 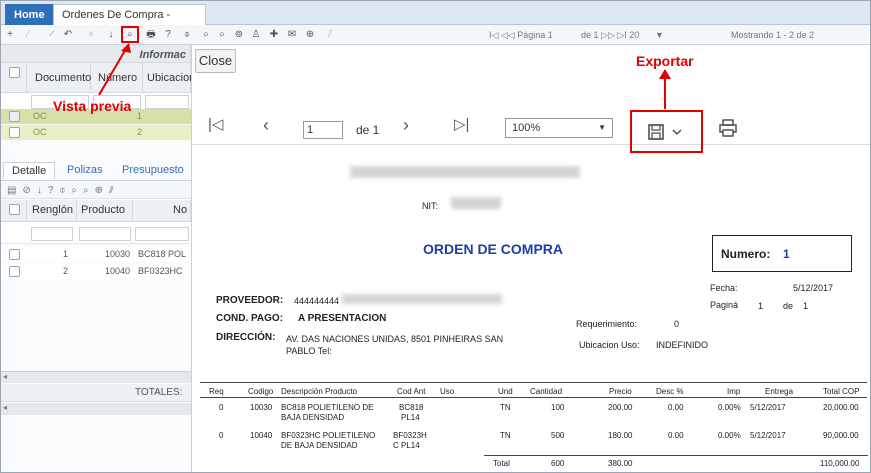 What do you see at coordinates (521, 35) in the screenshot?
I see `pager-prev: I◁ ◁◁ Página 1` at bounding box center [521, 35].